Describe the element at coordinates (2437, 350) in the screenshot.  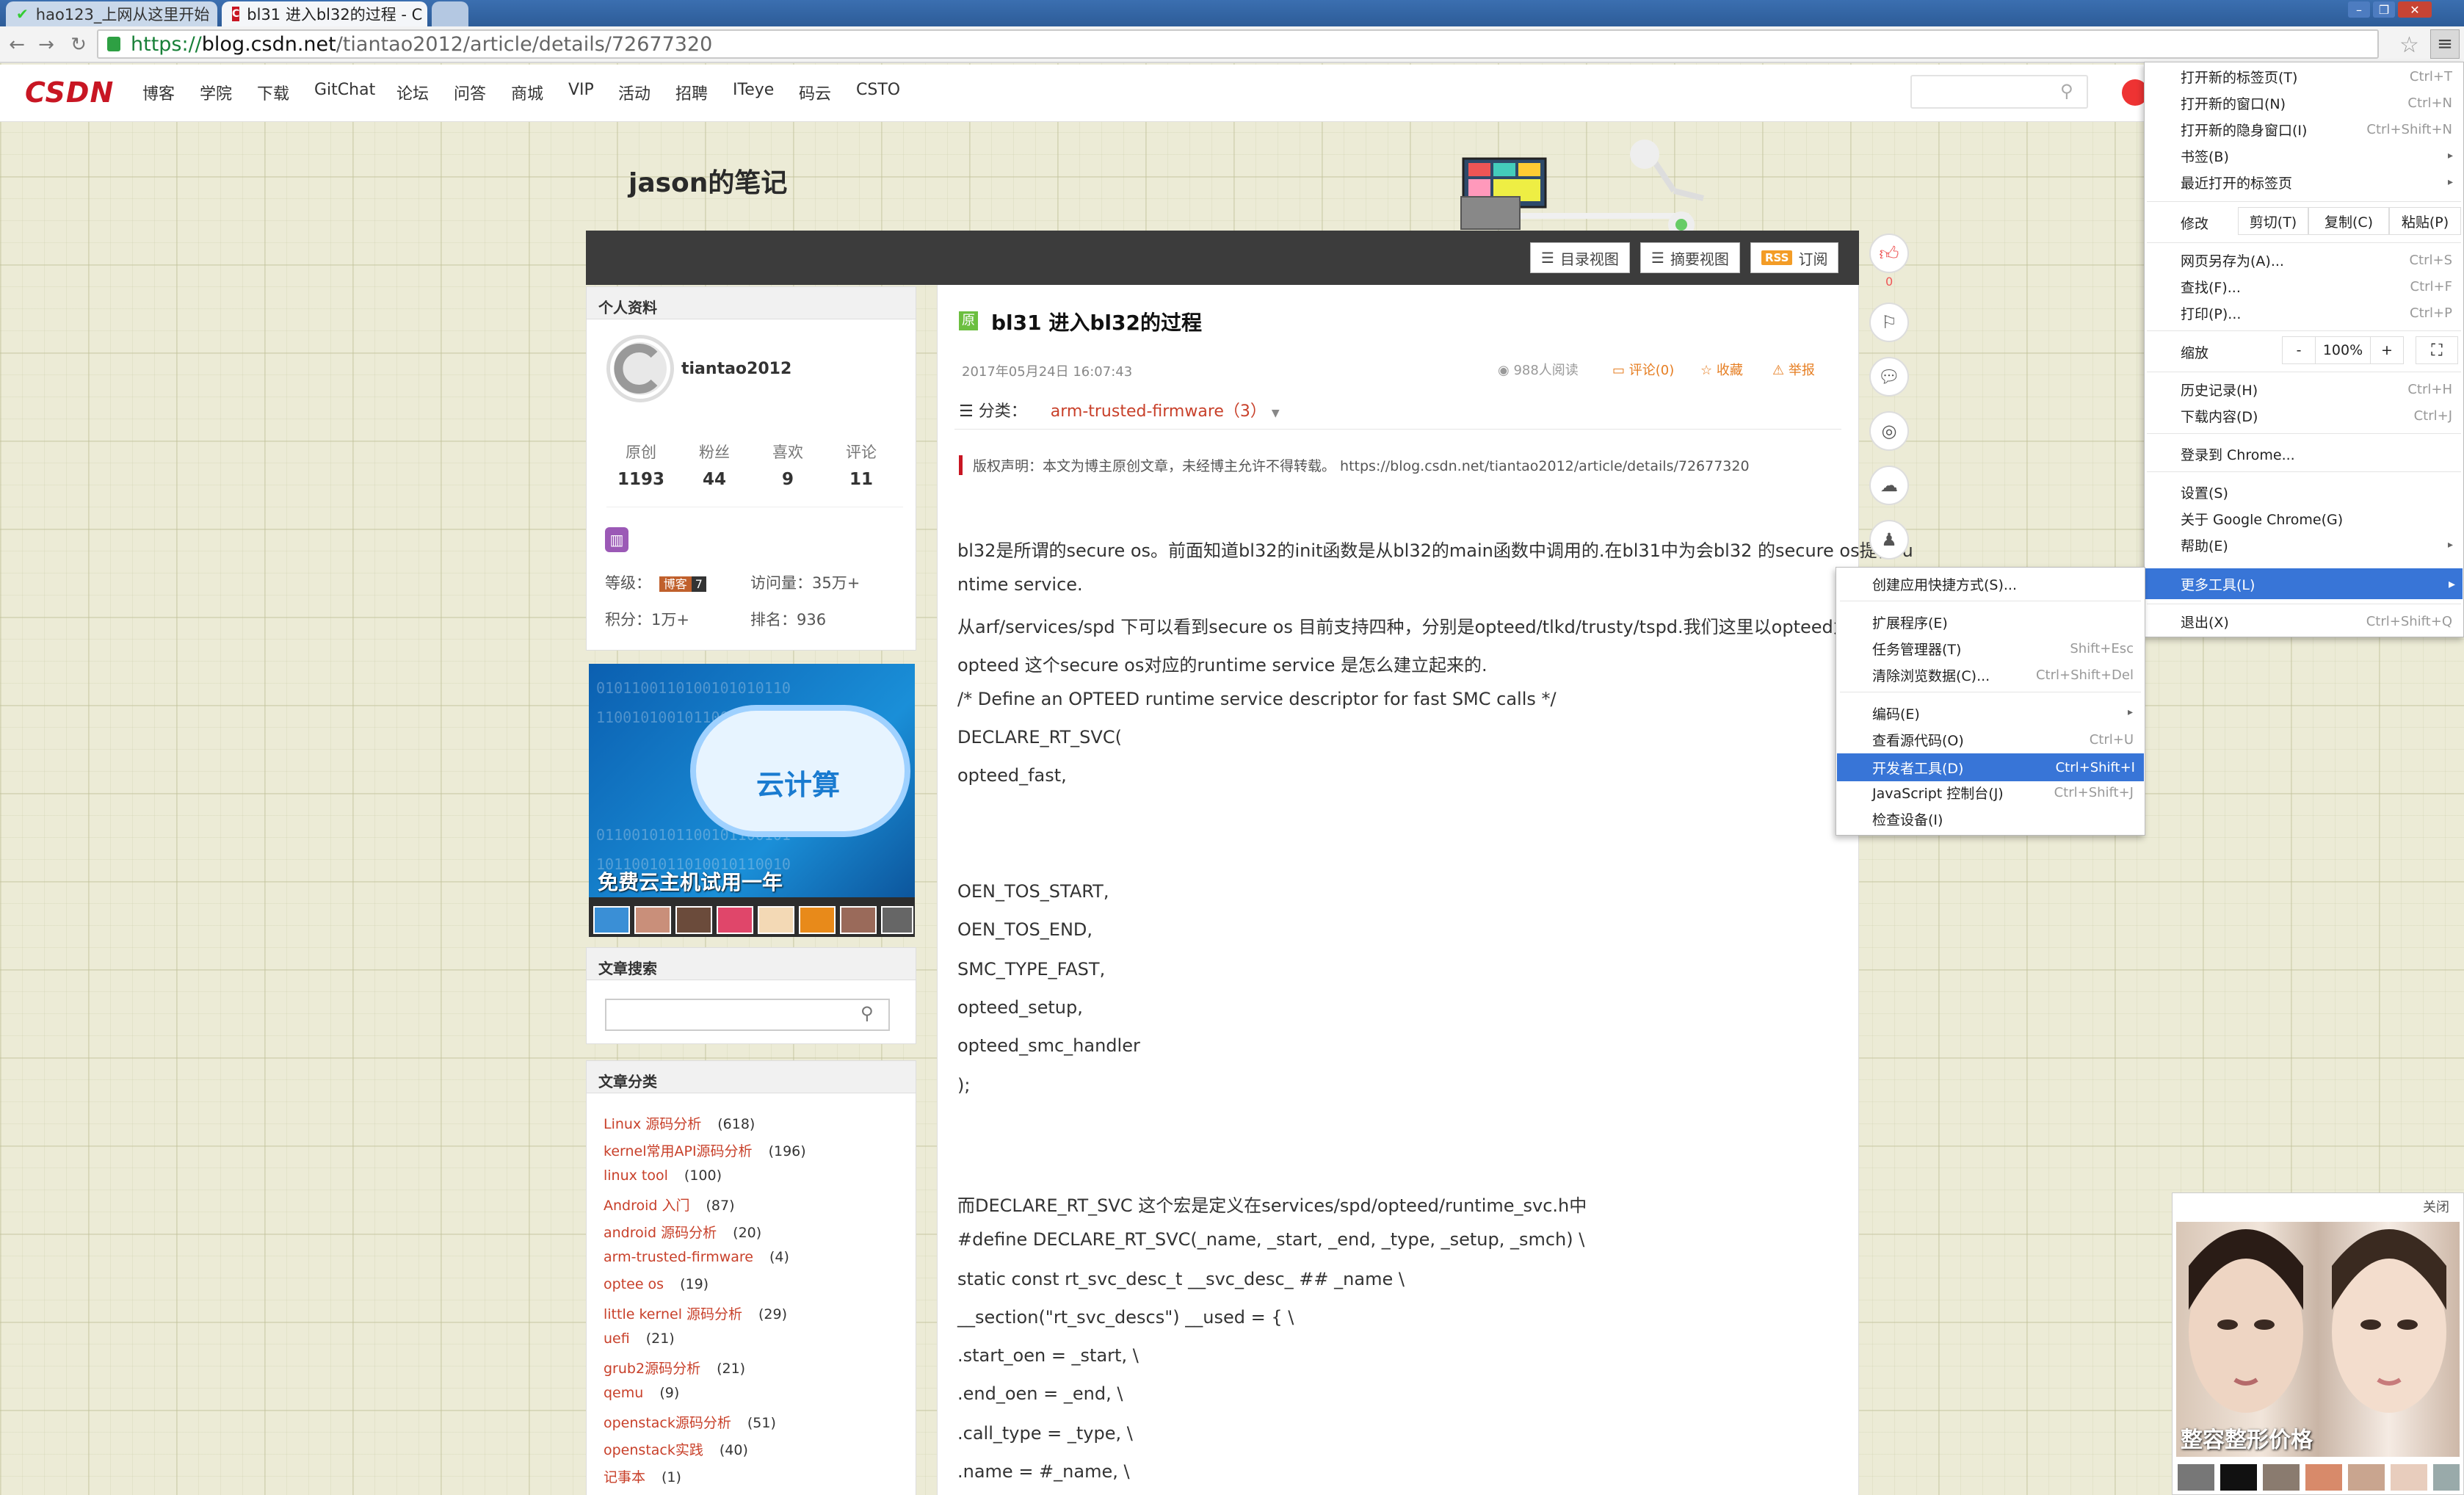
I see `fullscreen-icon: ⛶` at that location.